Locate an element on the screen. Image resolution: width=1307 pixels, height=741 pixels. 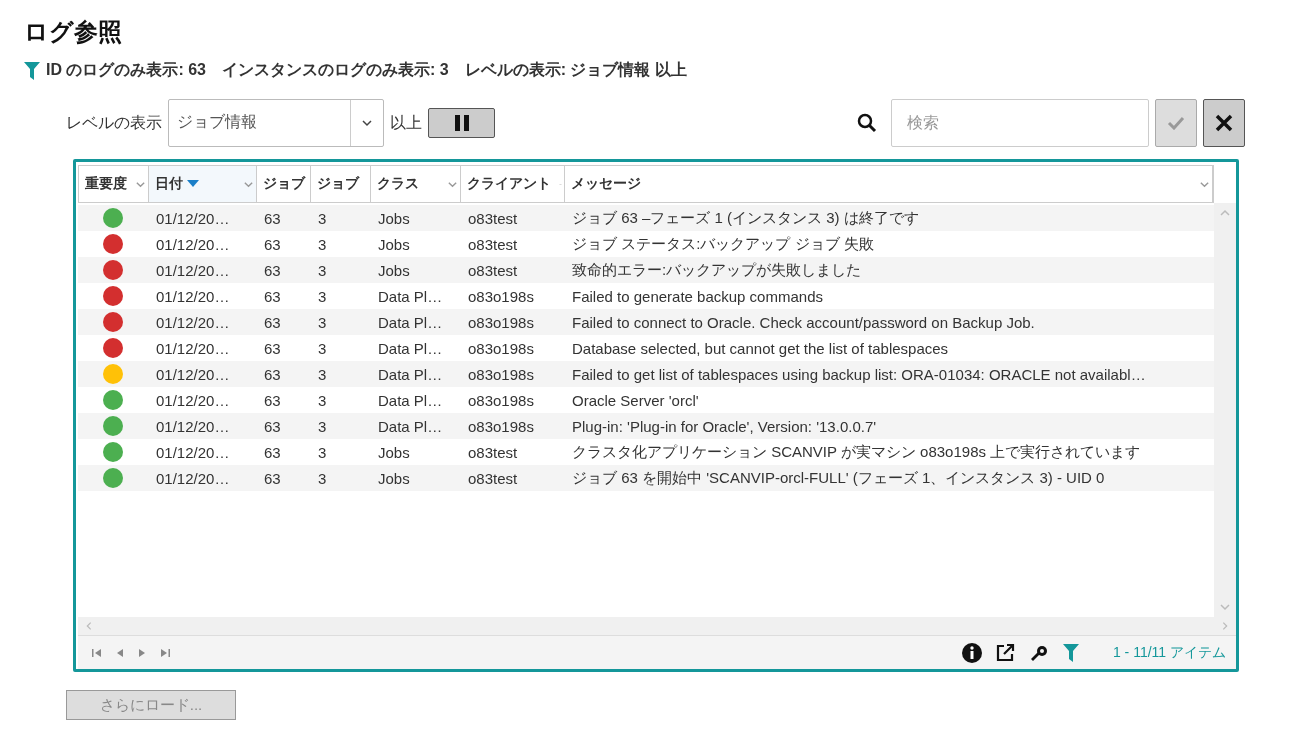
item-count: 1 - 11/11 アイテム is located at coordinates (1169, 652).